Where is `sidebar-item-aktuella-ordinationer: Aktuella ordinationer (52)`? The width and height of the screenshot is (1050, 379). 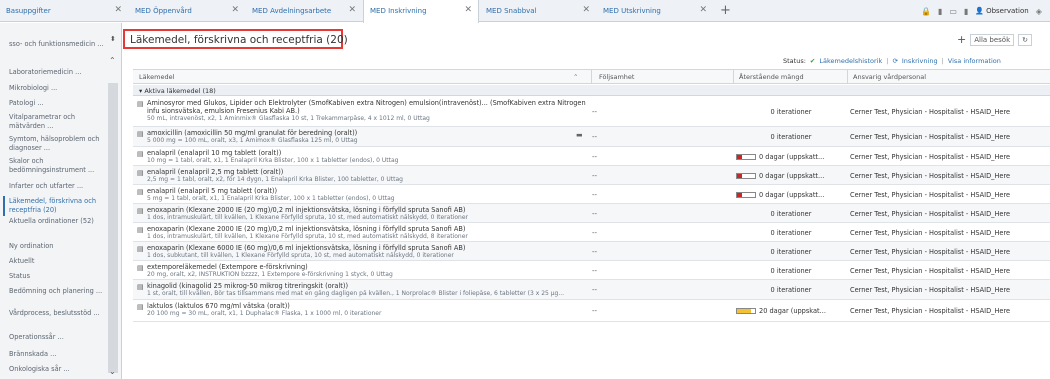
sidebar-item-aktuella-ordinationer: Aktuella ordinationer (52) is located at coordinates (56, 221).